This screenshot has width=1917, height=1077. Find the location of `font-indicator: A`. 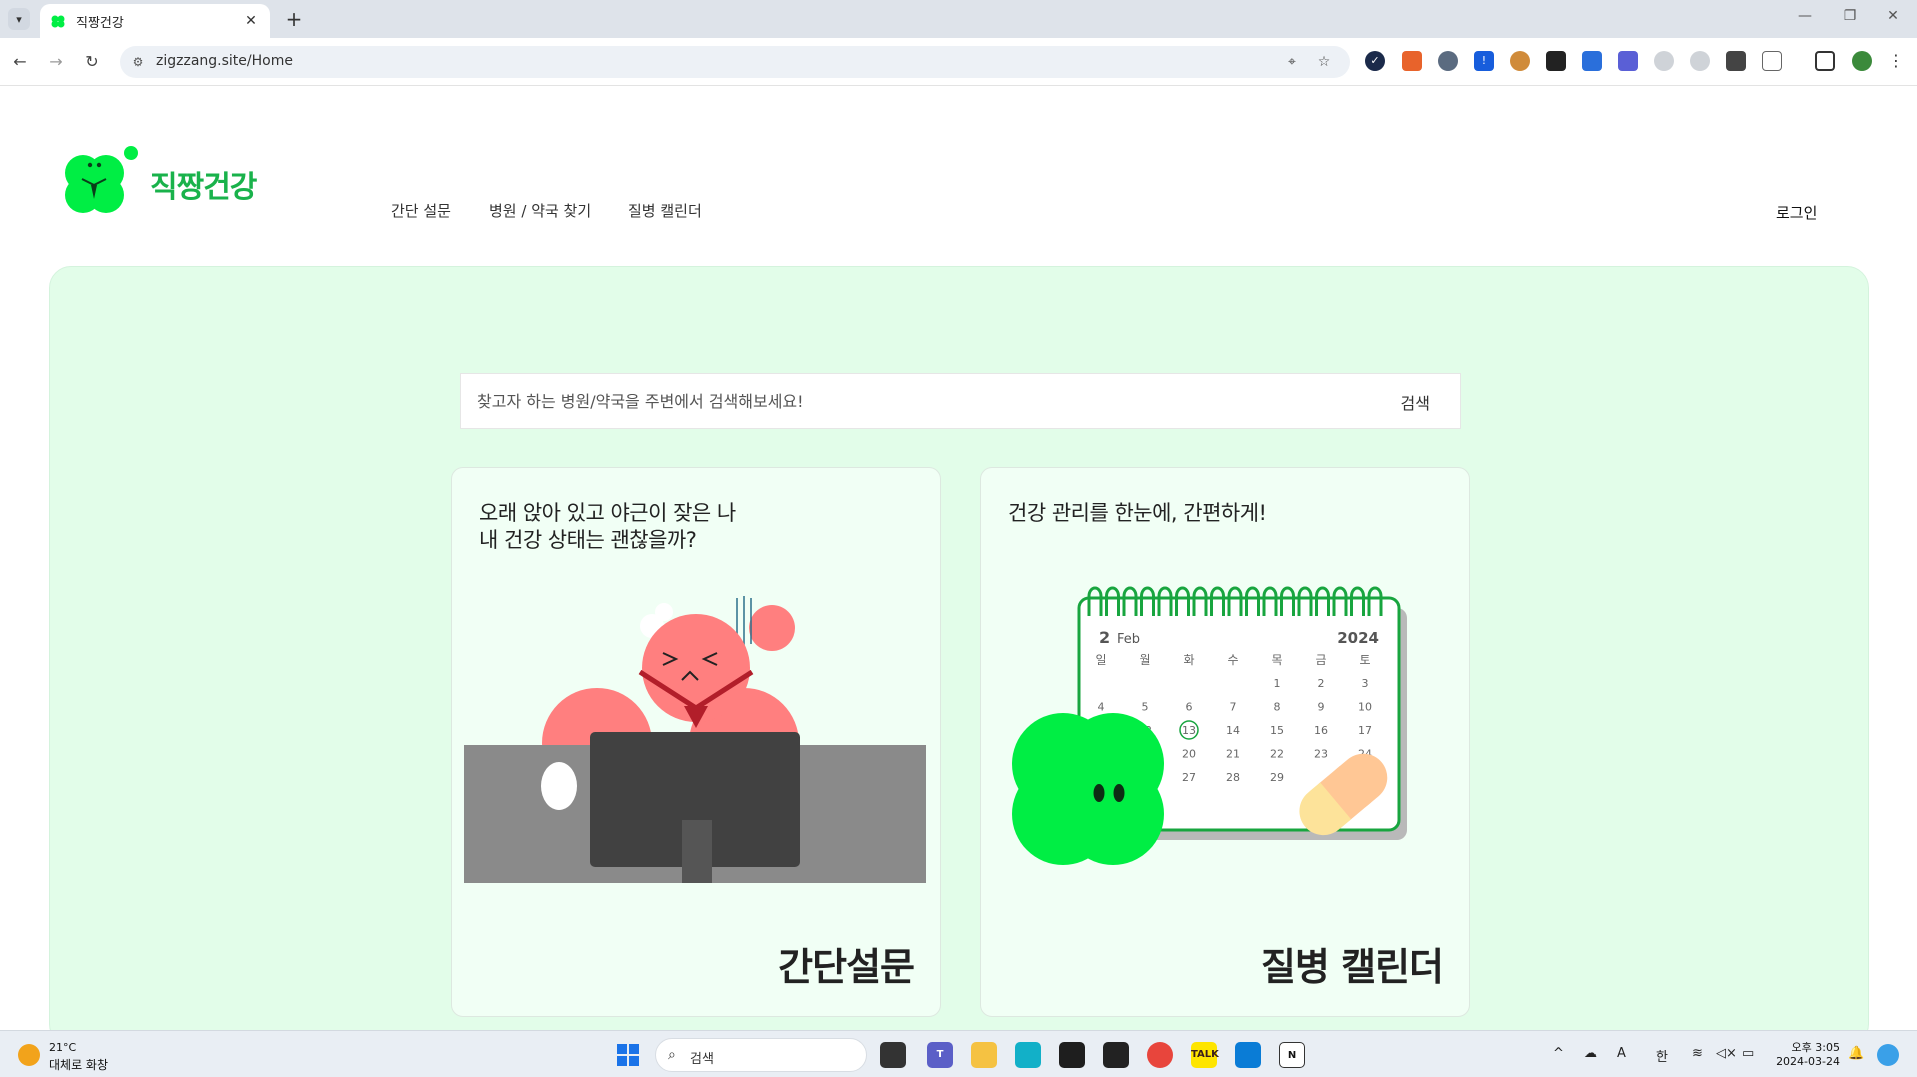

font-indicator: A is located at coordinates (1621, 1053).